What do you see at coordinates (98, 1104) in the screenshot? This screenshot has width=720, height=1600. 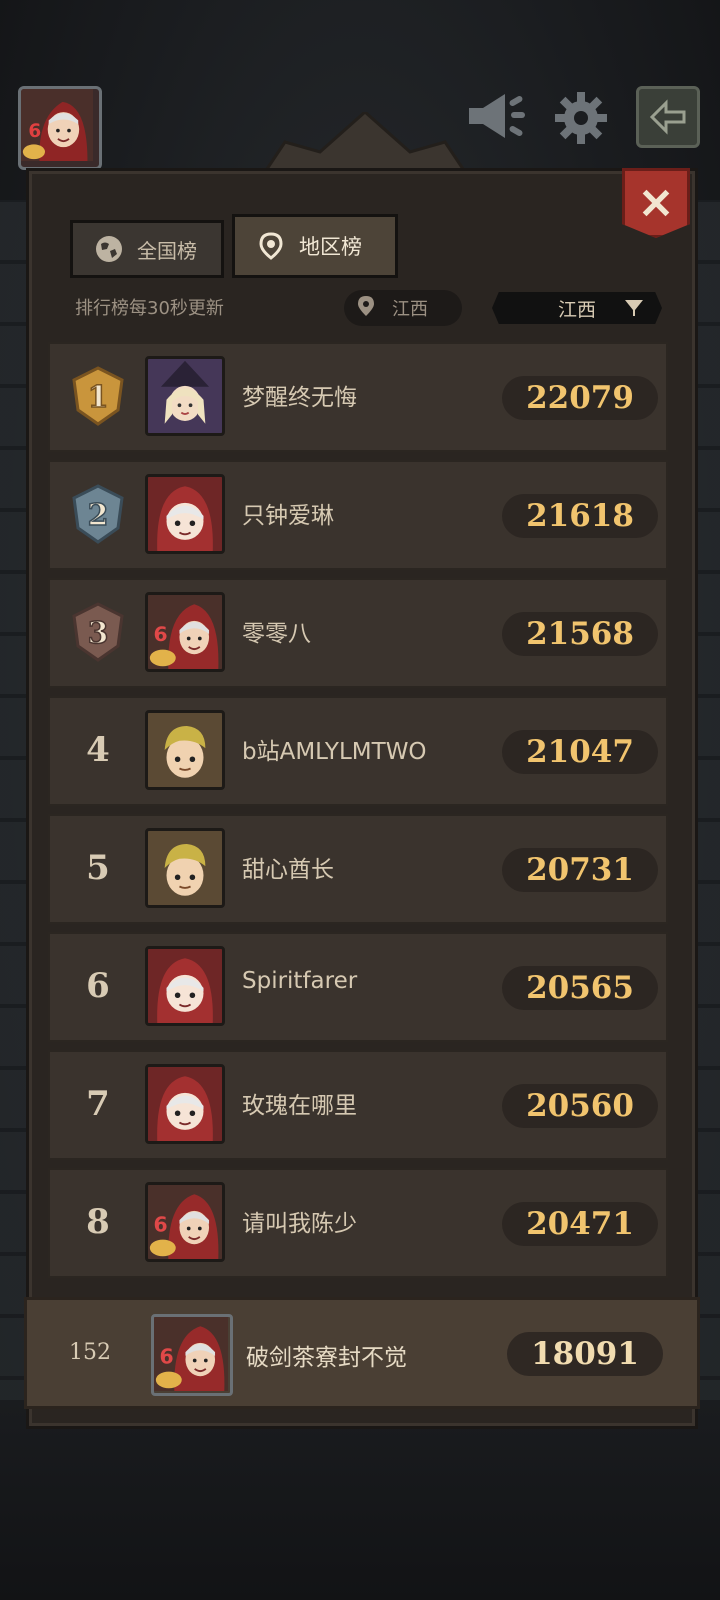 I see `rank-number: 7` at bounding box center [98, 1104].